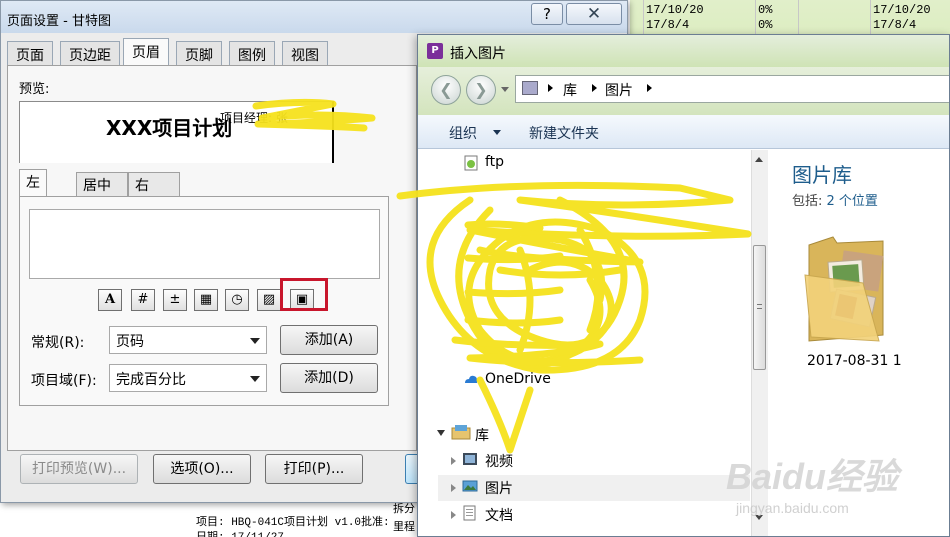  What do you see at coordinates (151, 380) in the screenshot?
I see `field-select-value: 完成百分比` at bounding box center [151, 380].